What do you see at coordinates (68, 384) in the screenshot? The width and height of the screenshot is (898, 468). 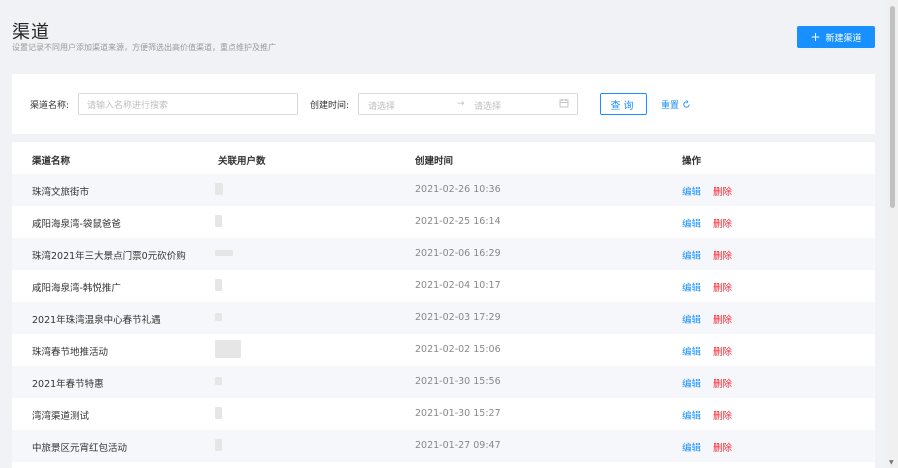 I see `channel-name: 2021年春节特惠` at bounding box center [68, 384].